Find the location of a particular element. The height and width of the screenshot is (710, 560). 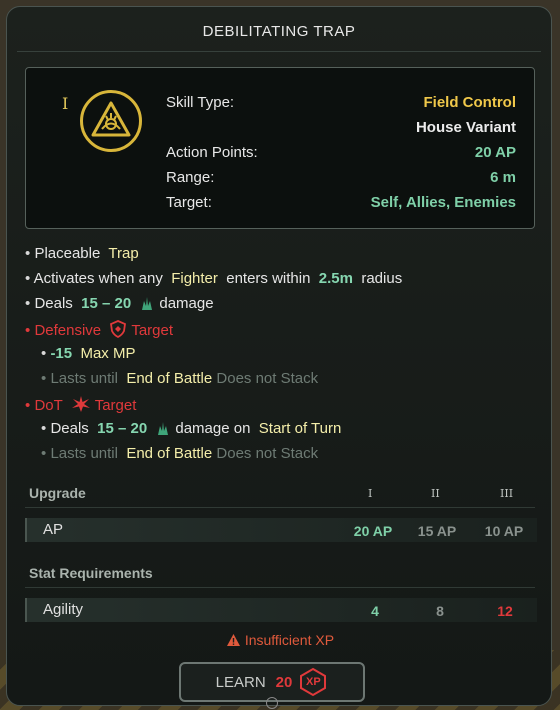

agility-tier-2: 8 is located at coordinates (440, 611).